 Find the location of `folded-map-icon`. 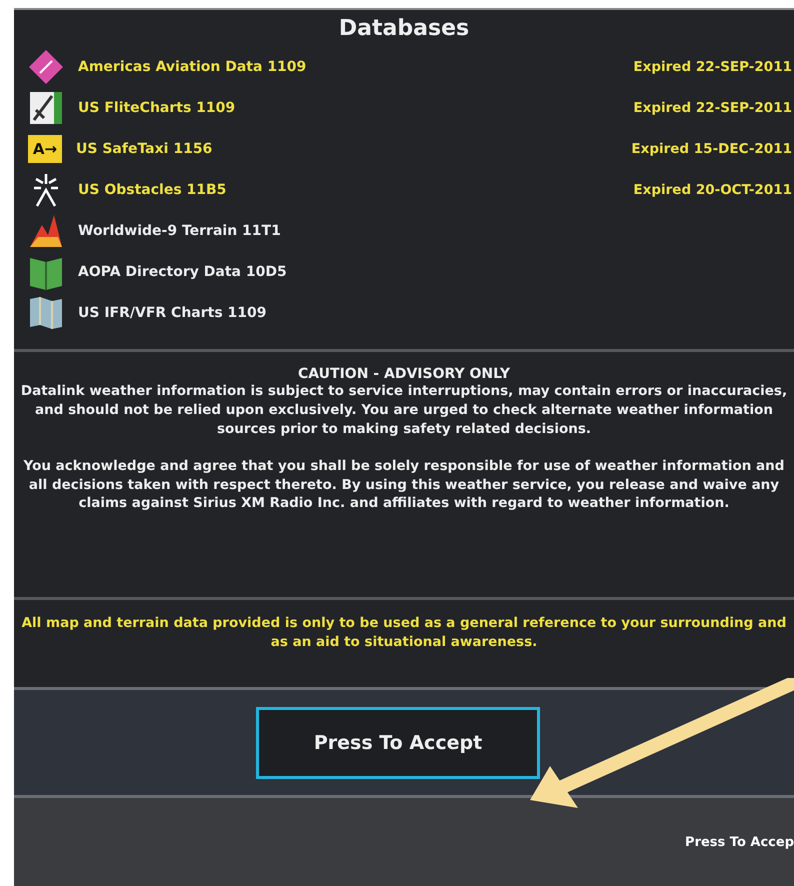

folded-map-icon is located at coordinates (46, 313).